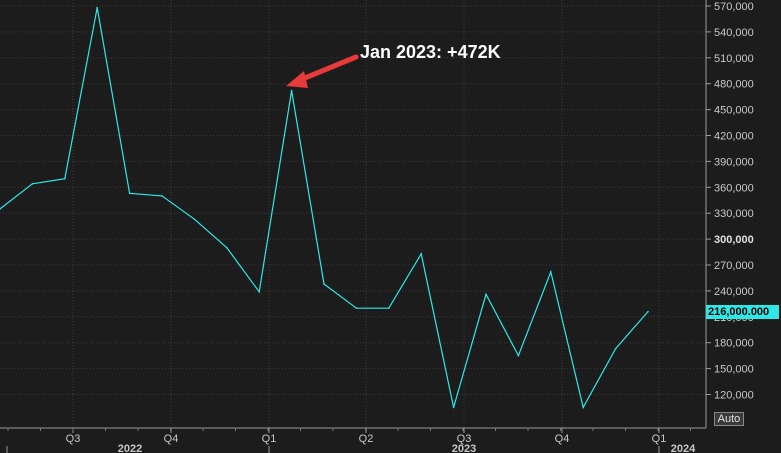  Describe the element at coordinates (130, 448) in the screenshot. I see `year-label: 2022` at that location.